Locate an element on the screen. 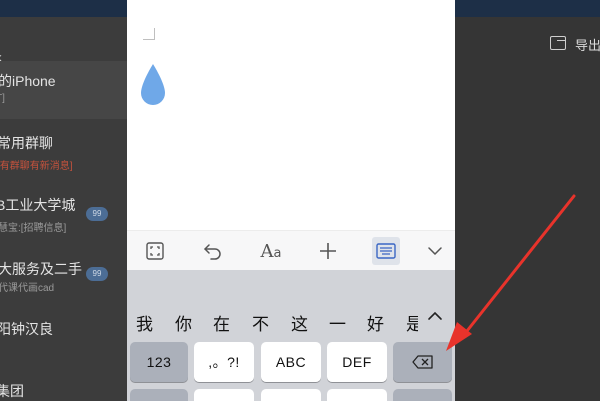 The width and height of the screenshot is (600, 401). chat-preview: 慧宝:[招聘信息] is located at coordinates (33, 228).